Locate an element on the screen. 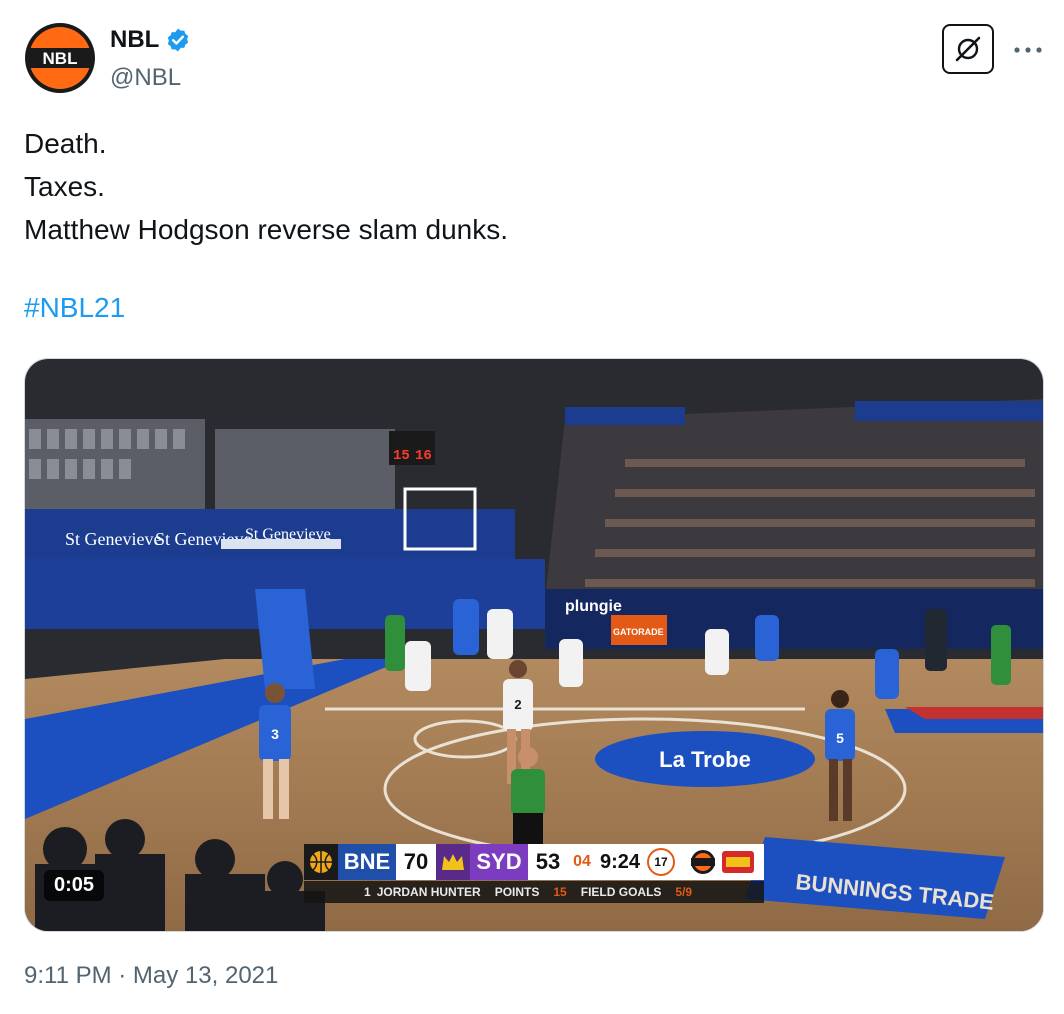 This screenshot has height=1014, width=1064. grok-icon is located at coordinates (968, 49).